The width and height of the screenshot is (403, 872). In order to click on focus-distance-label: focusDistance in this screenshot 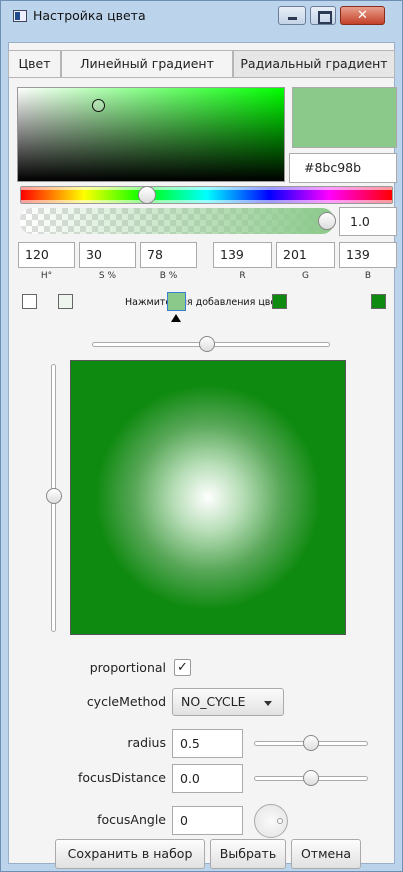, I will do `click(121, 777)`.